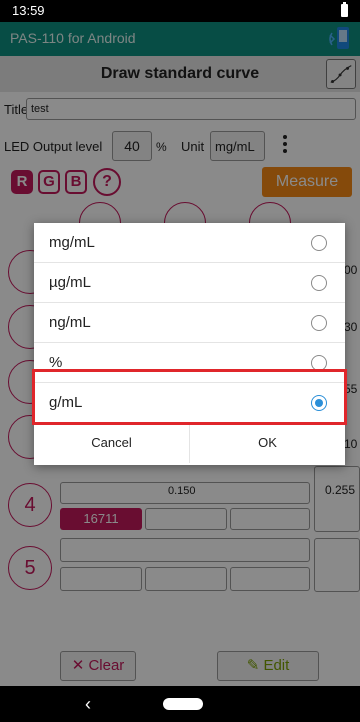 The height and width of the screenshot is (722, 360). Describe the element at coordinates (189, 397) in the screenshot. I see `selection-highlight-box` at that location.